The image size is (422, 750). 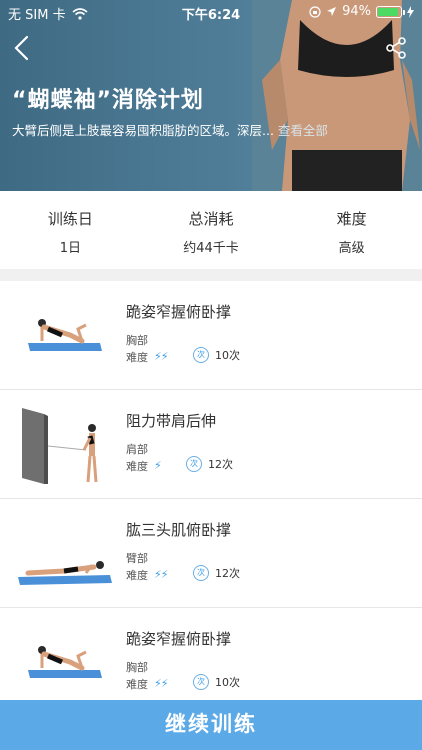 What do you see at coordinates (211, 335) in the screenshot?
I see `exercise-row: 跪姿窄握俯卧撑 胸部 难度 ⚡⚡ 次 10次` at bounding box center [211, 335].